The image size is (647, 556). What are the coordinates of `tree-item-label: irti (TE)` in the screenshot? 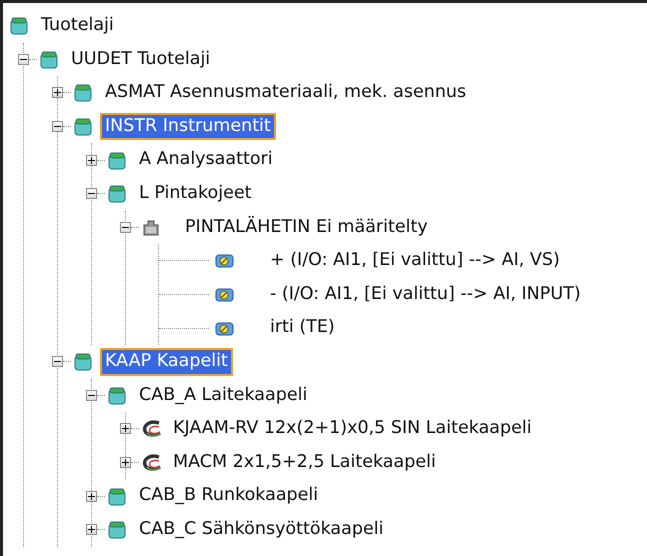 It's located at (302, 328).